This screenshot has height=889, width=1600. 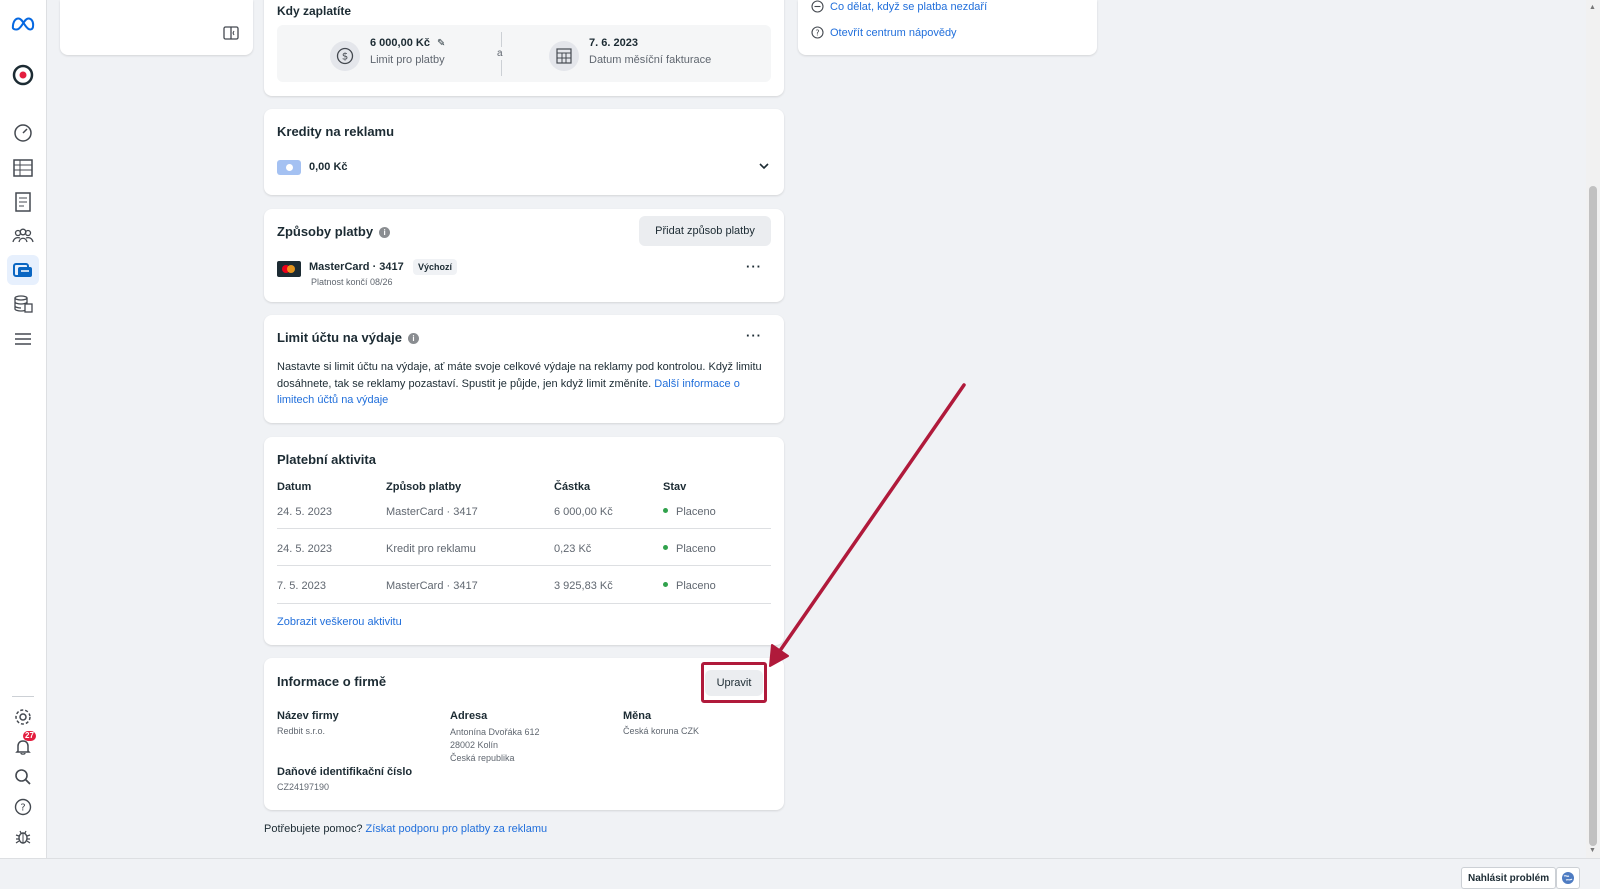 I want to click on ad-credits-card: Kredity na reklamu 0,00 Kč, so click(x=524, y=152).